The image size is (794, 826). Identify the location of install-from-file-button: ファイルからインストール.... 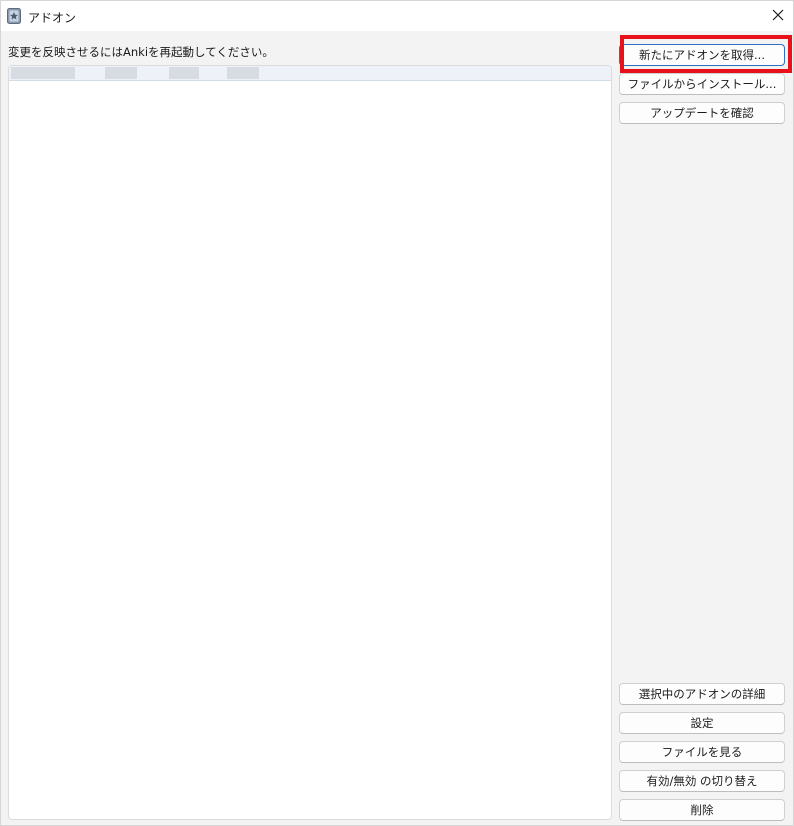
(702, 84).